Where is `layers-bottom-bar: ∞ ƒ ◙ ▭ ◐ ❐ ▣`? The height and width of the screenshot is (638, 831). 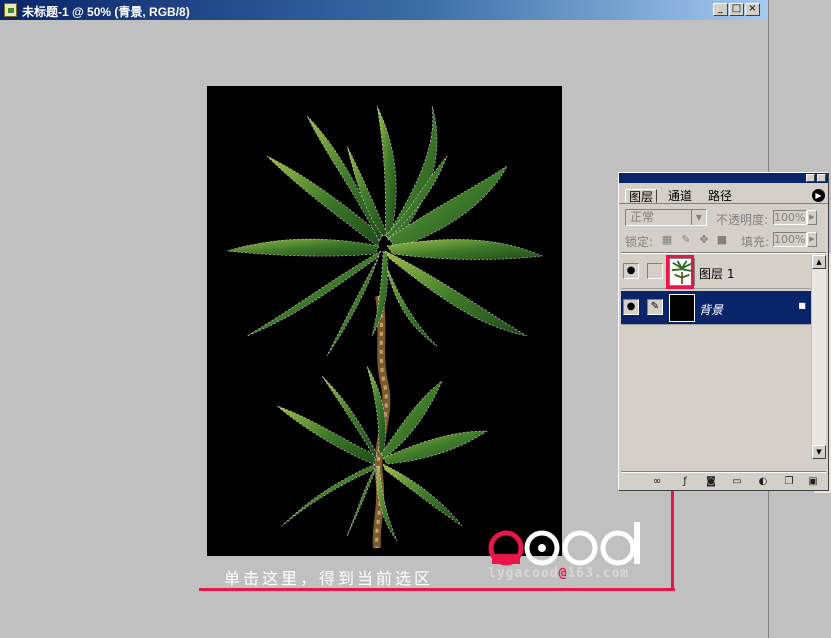
layers-bottom-bar: ∞ ƒ ◙ ▭ ◐ ❐ ▣ is located at coordinates (723, 482).